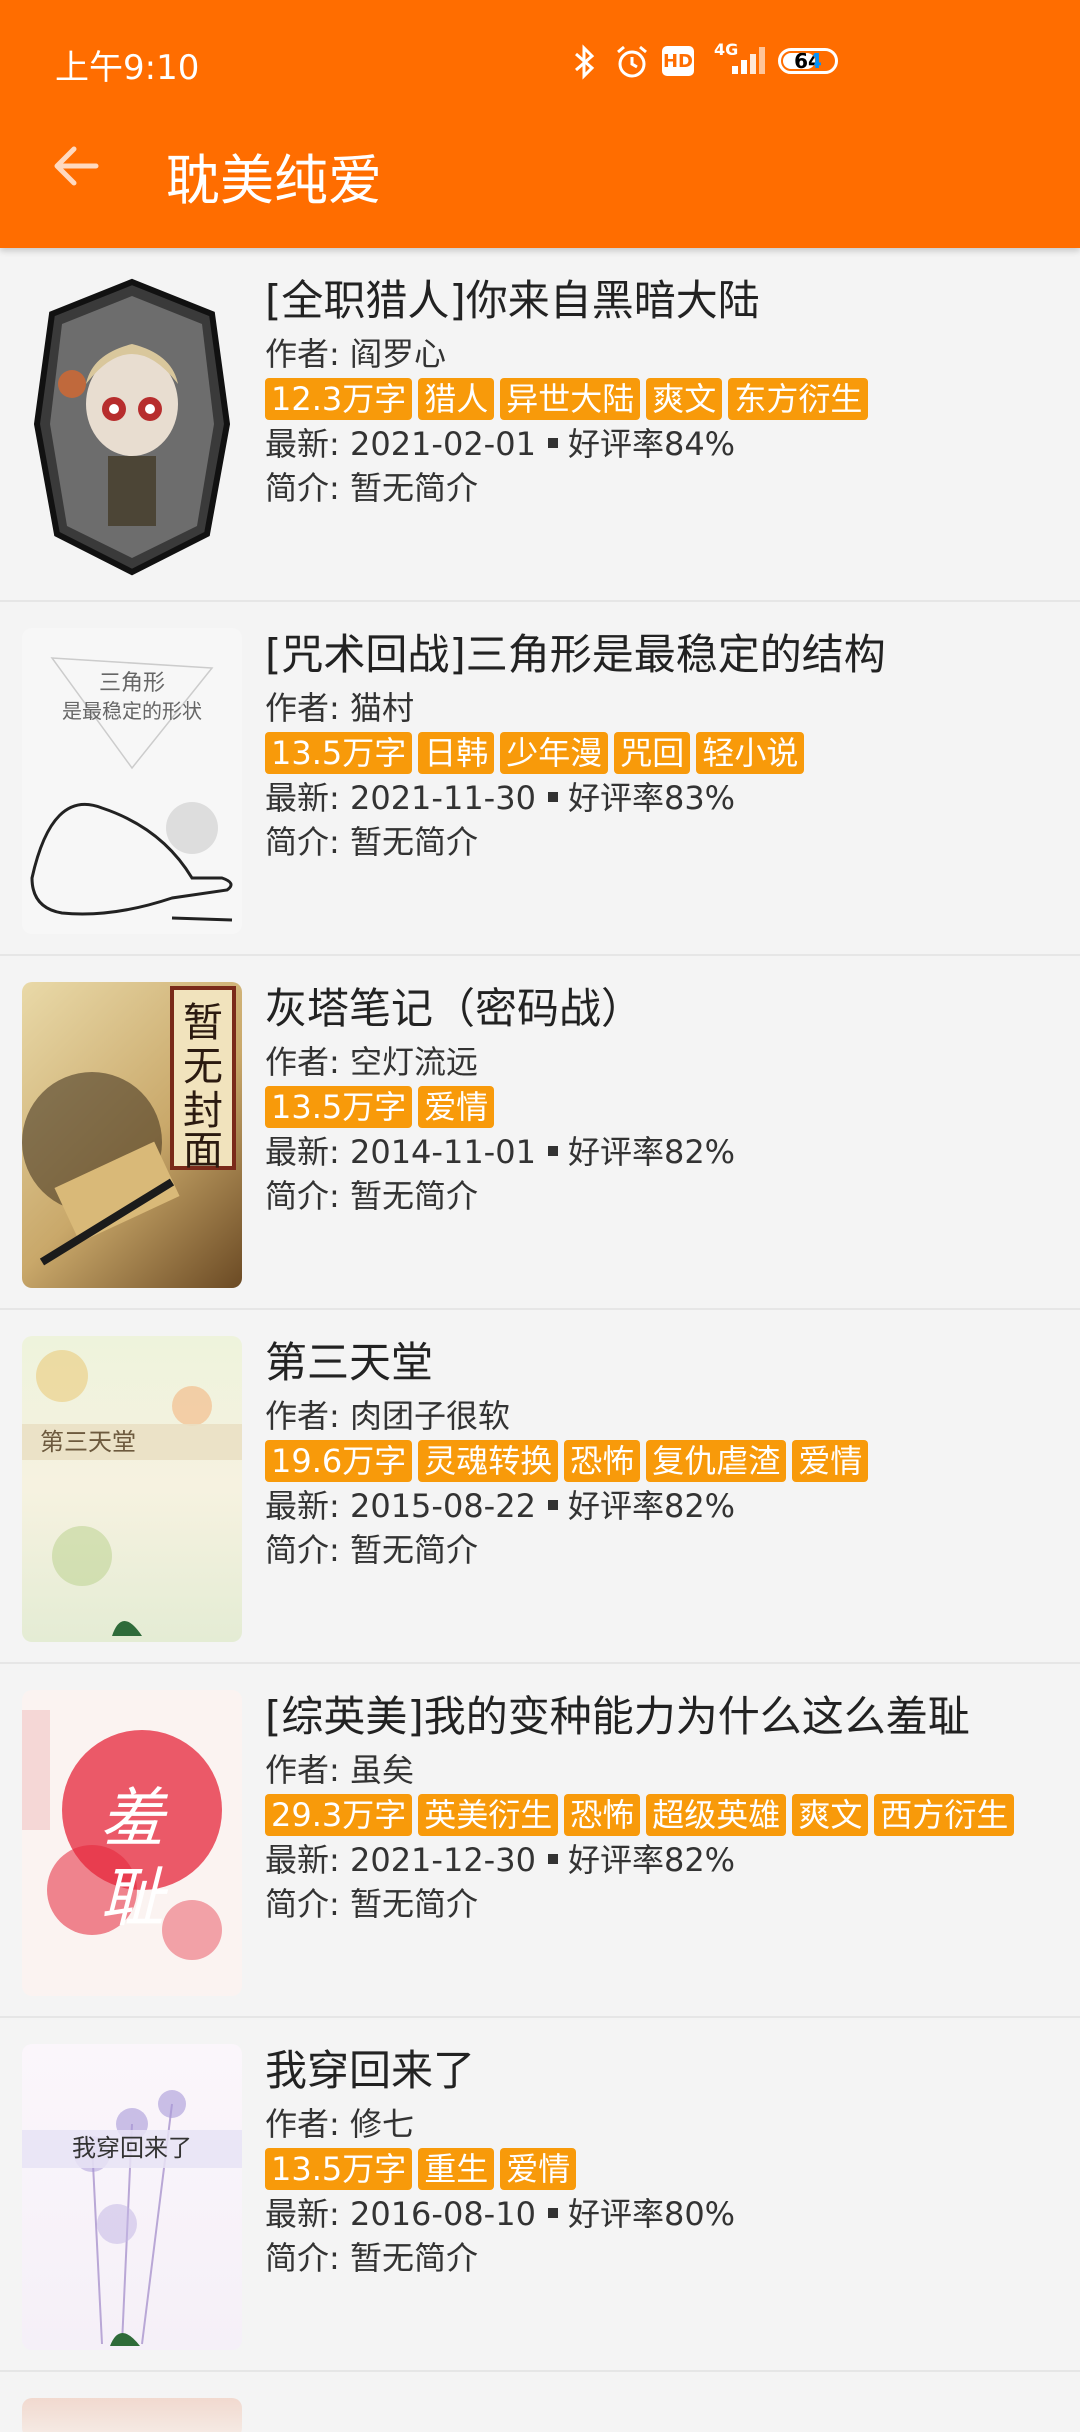  I want to click on book-list-item-partial, so click(540, 2402).